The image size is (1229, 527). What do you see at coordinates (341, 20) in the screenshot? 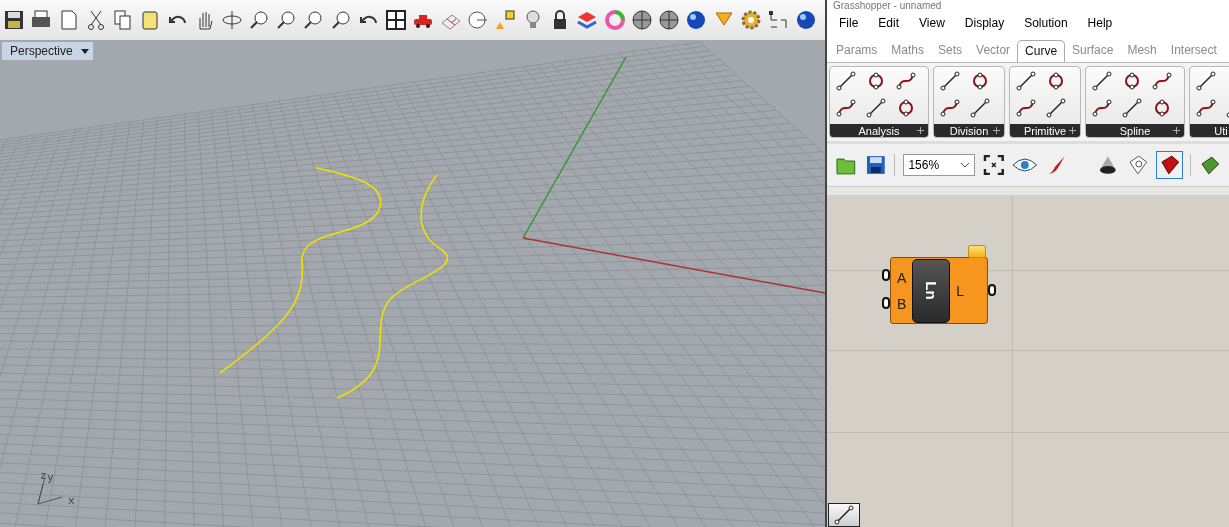
I see `zoom-selected-icon` at bounding box center [341, 20].